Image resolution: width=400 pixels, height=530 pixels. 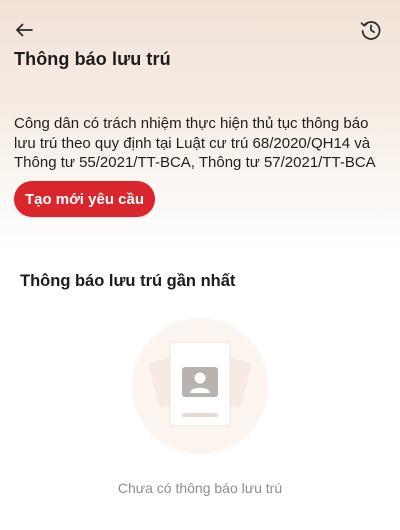 I want to click on page-title: Thông báo lưu trú, so click(x=92, y=59).